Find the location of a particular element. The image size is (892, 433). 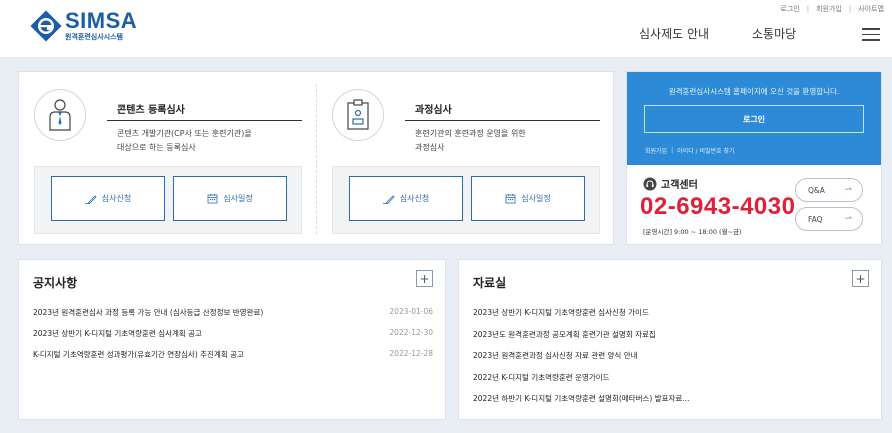

utility-links: 로그인 | 회원가입 | 사이트맵 is located at coordinates (832, 9).